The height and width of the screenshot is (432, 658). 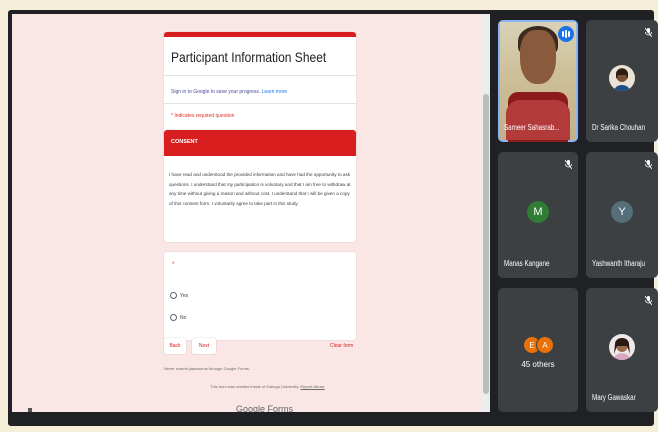 I want to click on google-forms-logo: Google Forms, so click(x=265, y=408).